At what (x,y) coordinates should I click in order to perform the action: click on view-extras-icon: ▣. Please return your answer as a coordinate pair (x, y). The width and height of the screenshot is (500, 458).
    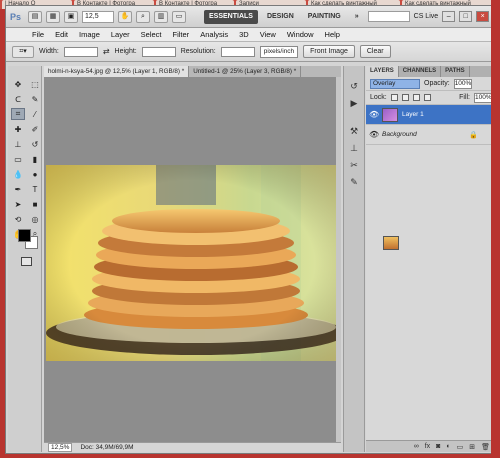
    Looking at the image, I should click on (71, 16).